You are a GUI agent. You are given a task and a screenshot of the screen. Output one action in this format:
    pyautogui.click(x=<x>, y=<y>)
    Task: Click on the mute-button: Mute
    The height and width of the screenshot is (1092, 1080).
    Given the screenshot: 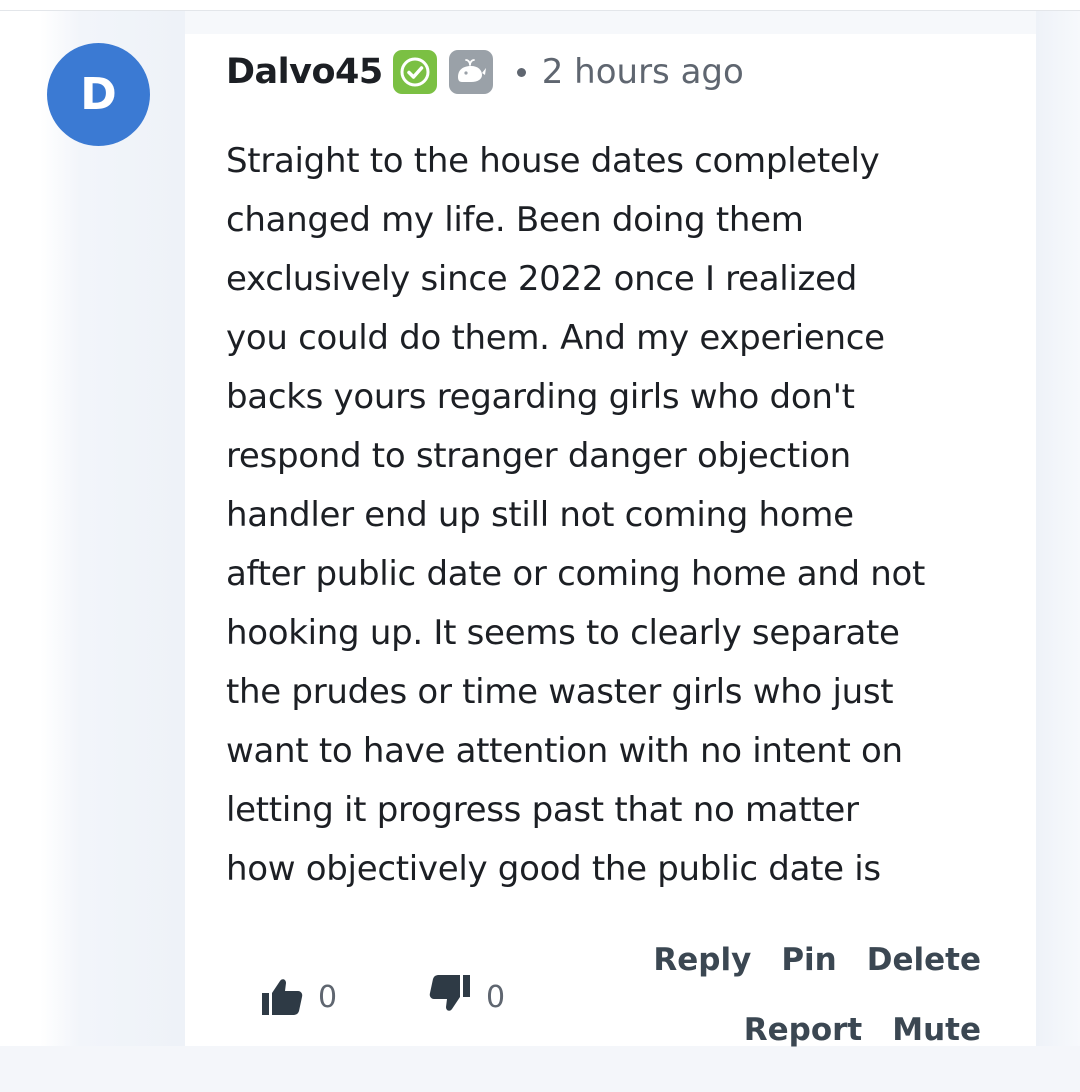 What is the action you would take?
    pyautogui.click(x=936, y=1030)
    